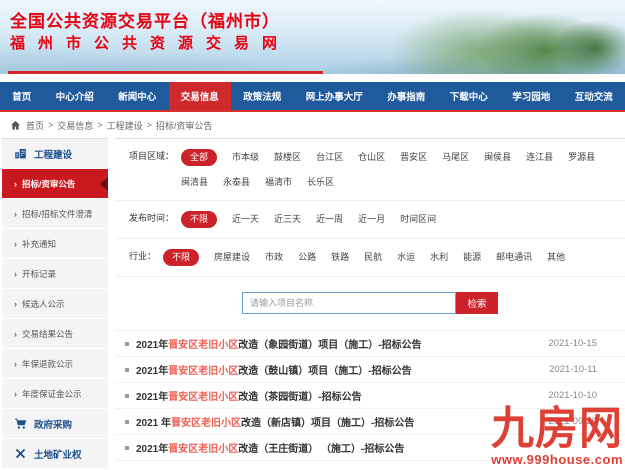 The height and width of the screenshot is (470, 625). I want to click on filter-option: 房屋建设, so click(232, 257).